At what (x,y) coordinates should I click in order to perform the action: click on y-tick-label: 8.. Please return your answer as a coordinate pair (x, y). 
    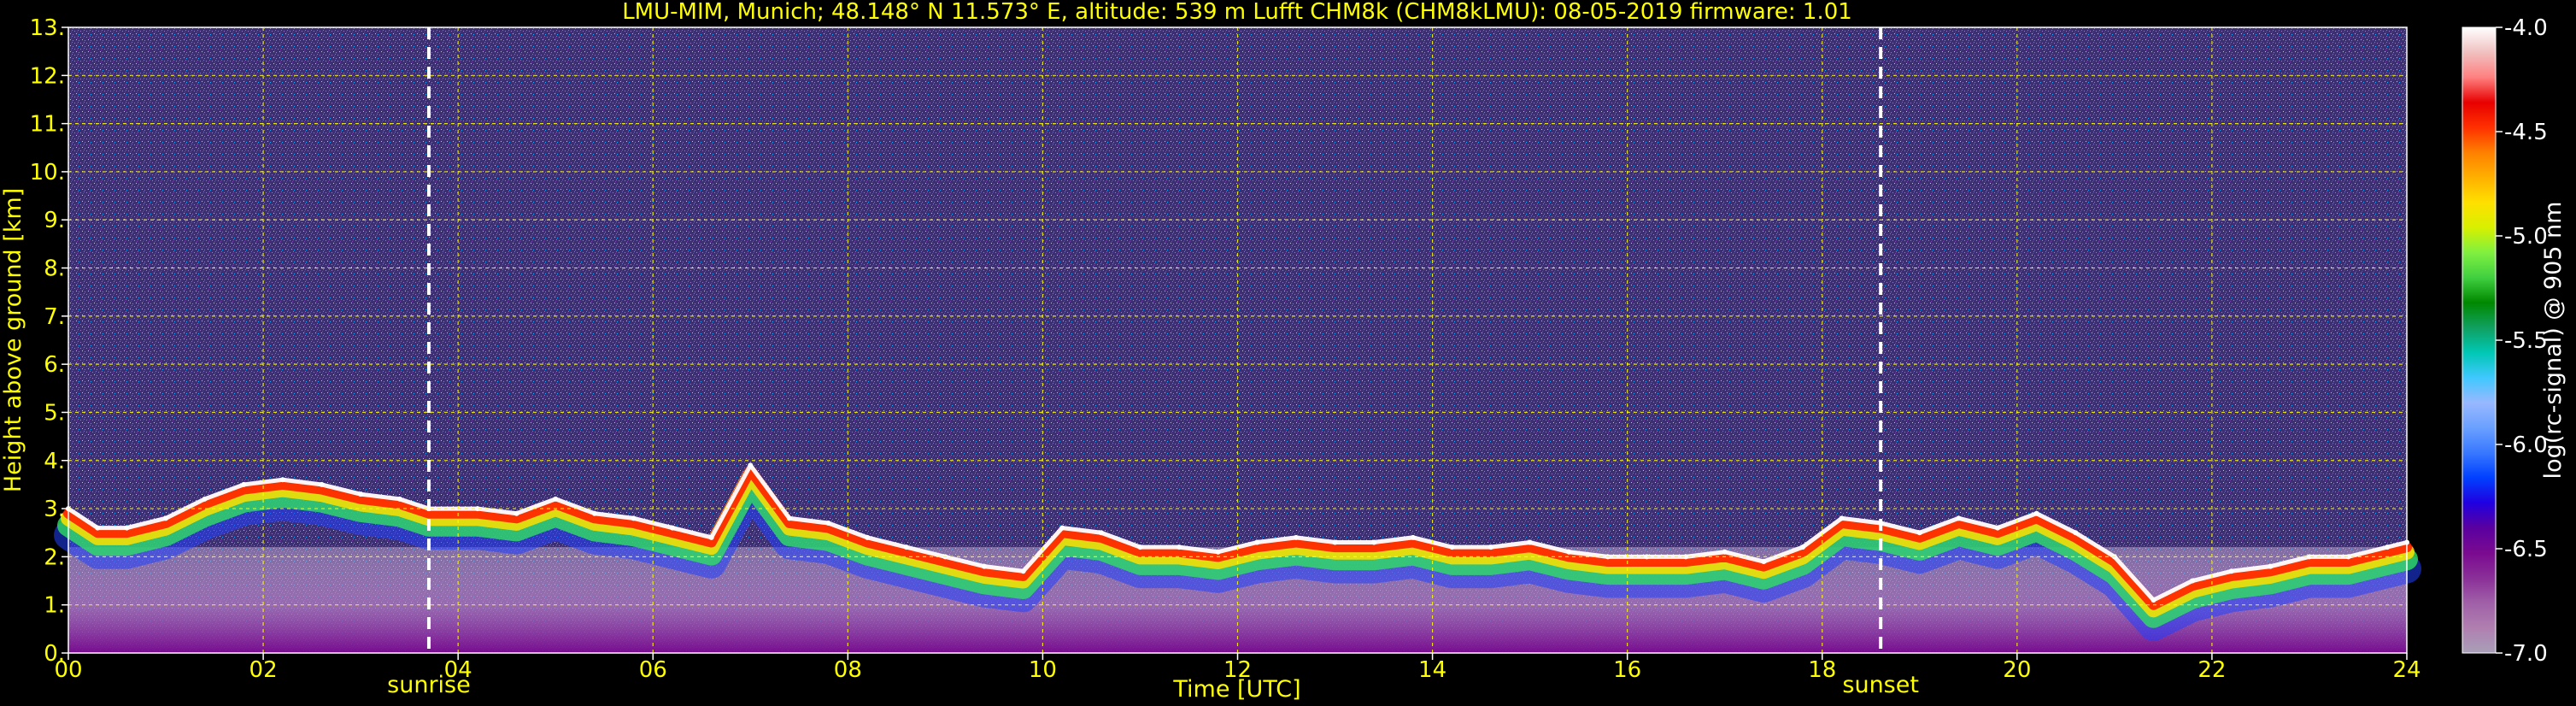
    Looking at the image, I should click on (54, 269).